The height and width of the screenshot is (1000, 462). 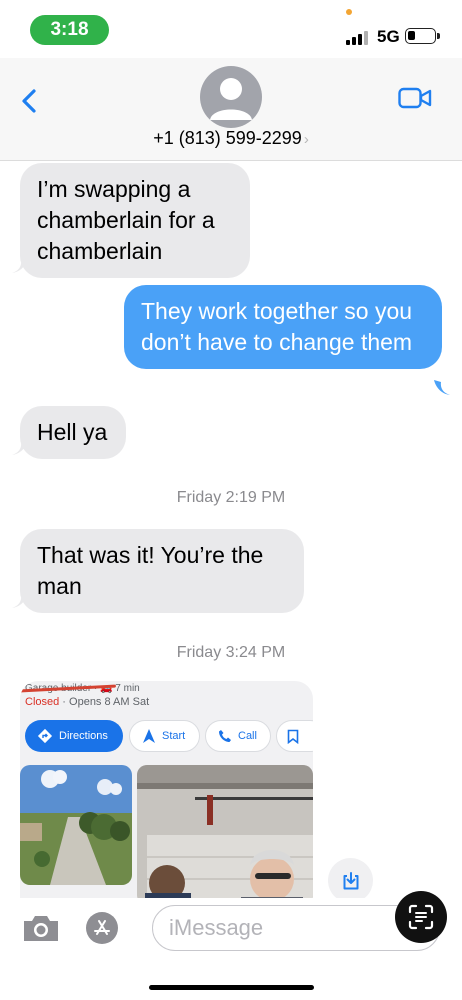 What do you see at coordinates (174, 736) in the screenshot?
I see `start-label: Start` at bounding box center [174, 736].